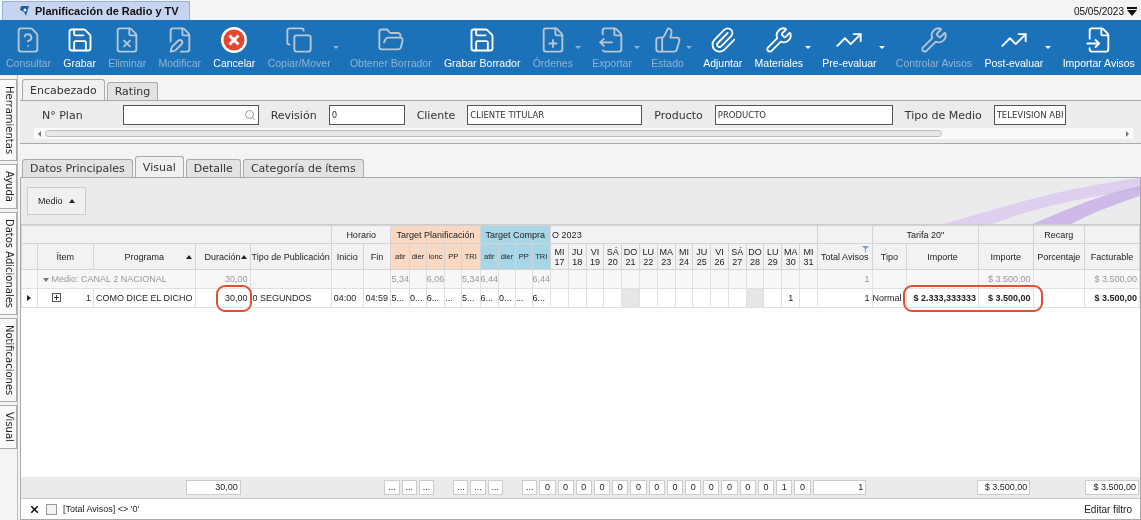 The height and width of the screenshot is (520, 1141). I want to click on group-chip: Medio, so click(56, 201).